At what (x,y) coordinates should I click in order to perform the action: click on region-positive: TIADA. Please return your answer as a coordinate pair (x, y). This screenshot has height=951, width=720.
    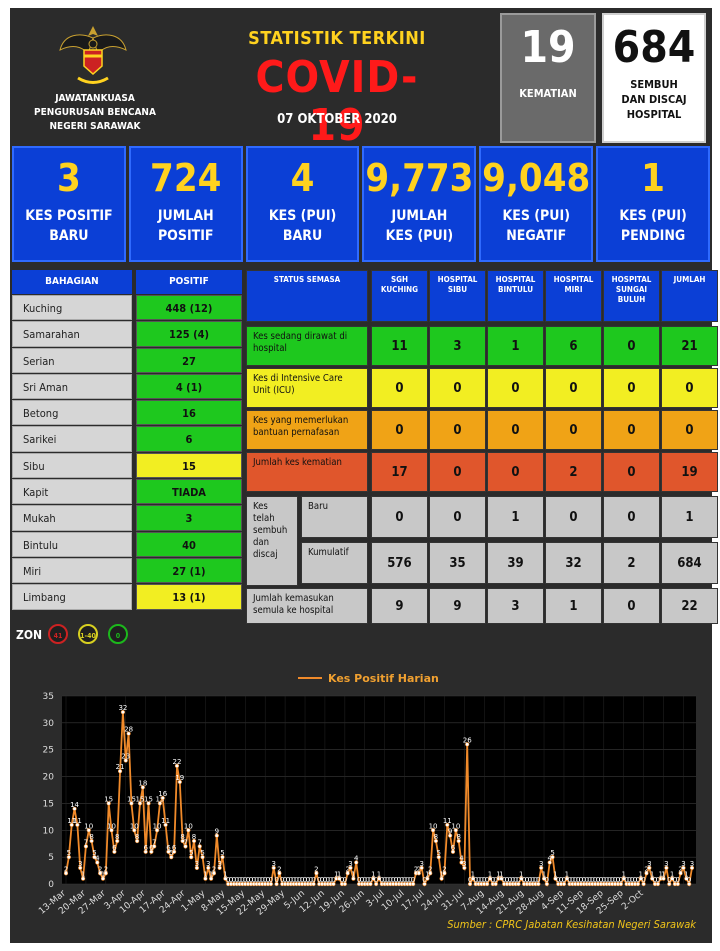
    Looking at the image, I should click on (188, 492).